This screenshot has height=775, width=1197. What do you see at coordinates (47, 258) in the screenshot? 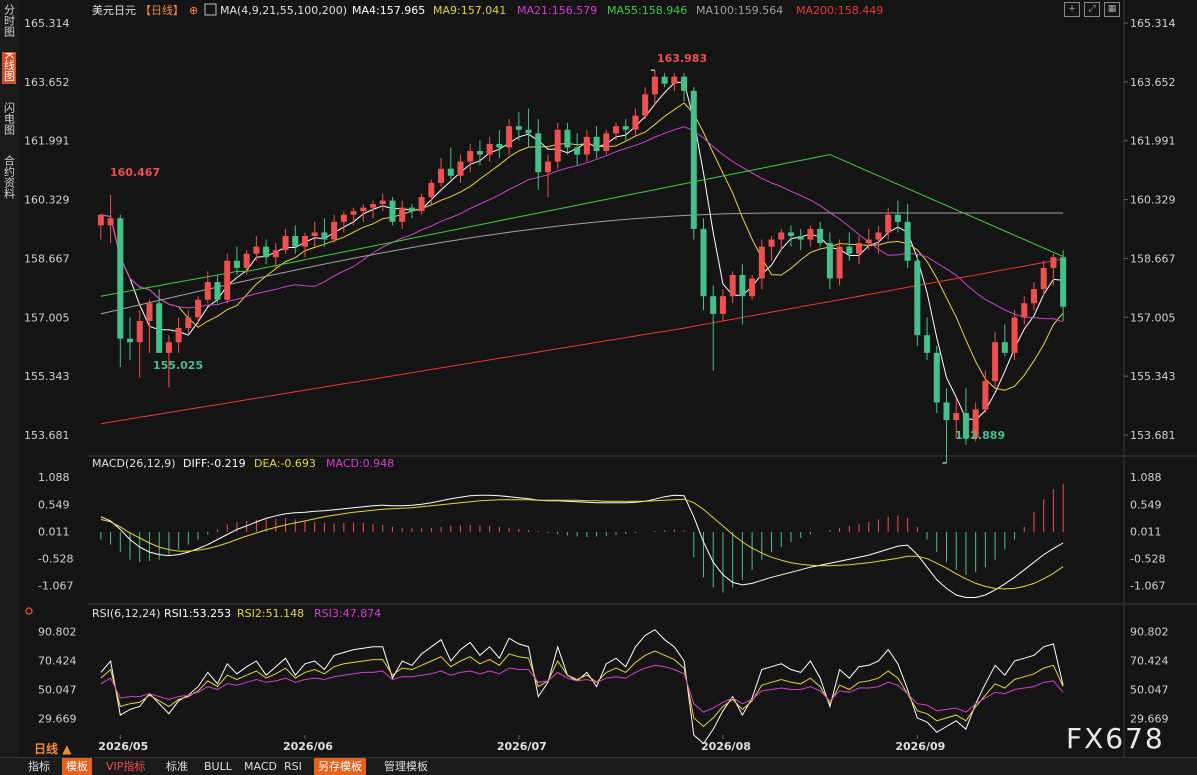
I see `price-tick-label-left: 158.667` at bounding box center [47, 258].